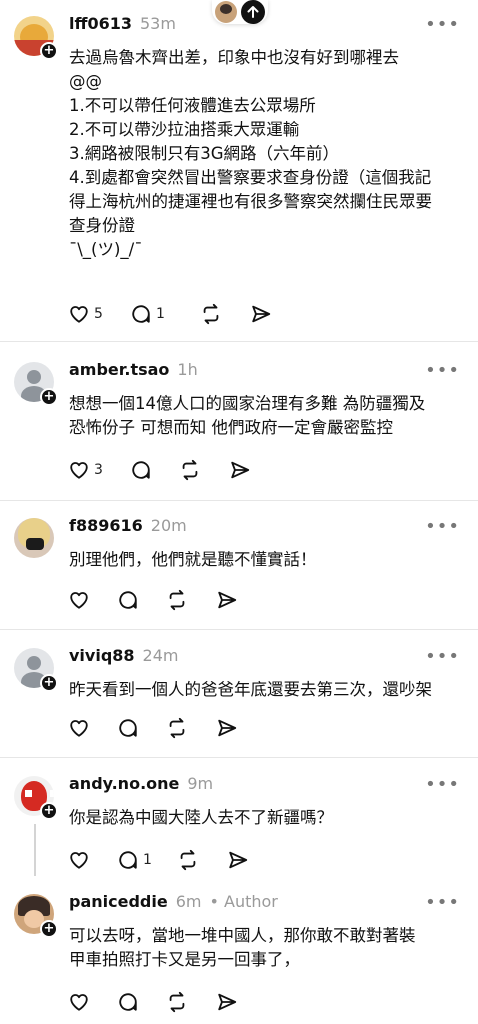  What do you see at coordinates (102, 225) in the screenshot?
I see `comment-line: 查身份證` at bounding box center [102, 225].